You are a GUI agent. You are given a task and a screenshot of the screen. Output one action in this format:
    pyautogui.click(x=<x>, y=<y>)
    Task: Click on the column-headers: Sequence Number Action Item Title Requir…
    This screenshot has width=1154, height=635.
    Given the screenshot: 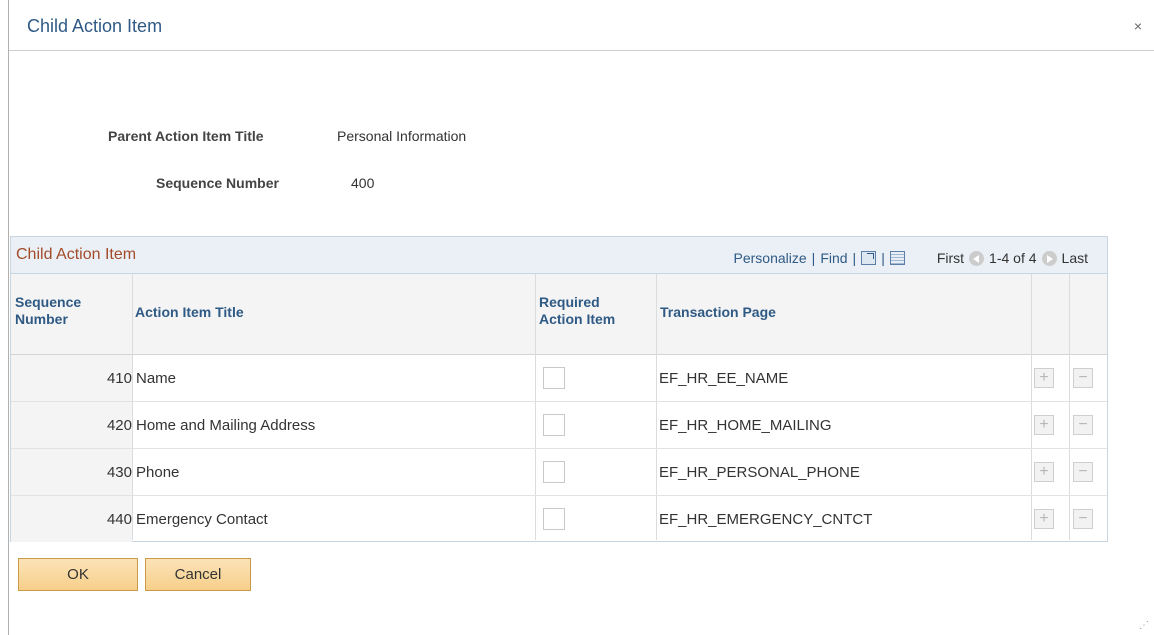 What is the action you would take?
    pyautogui.click(x=559, y=314)
    